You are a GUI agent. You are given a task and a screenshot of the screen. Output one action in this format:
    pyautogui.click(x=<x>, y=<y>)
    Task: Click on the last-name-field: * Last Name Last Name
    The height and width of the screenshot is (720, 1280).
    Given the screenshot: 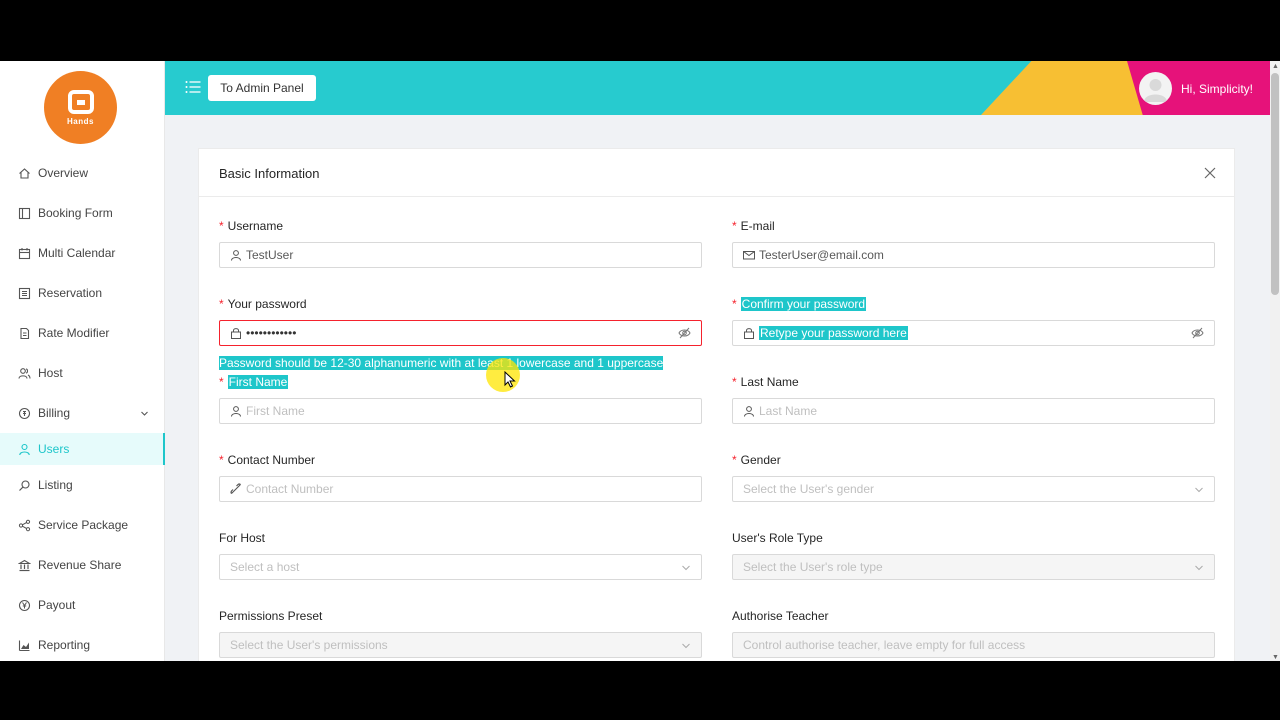 What is the action you would take?
    pyautogui.click(x=973, y=399)
    